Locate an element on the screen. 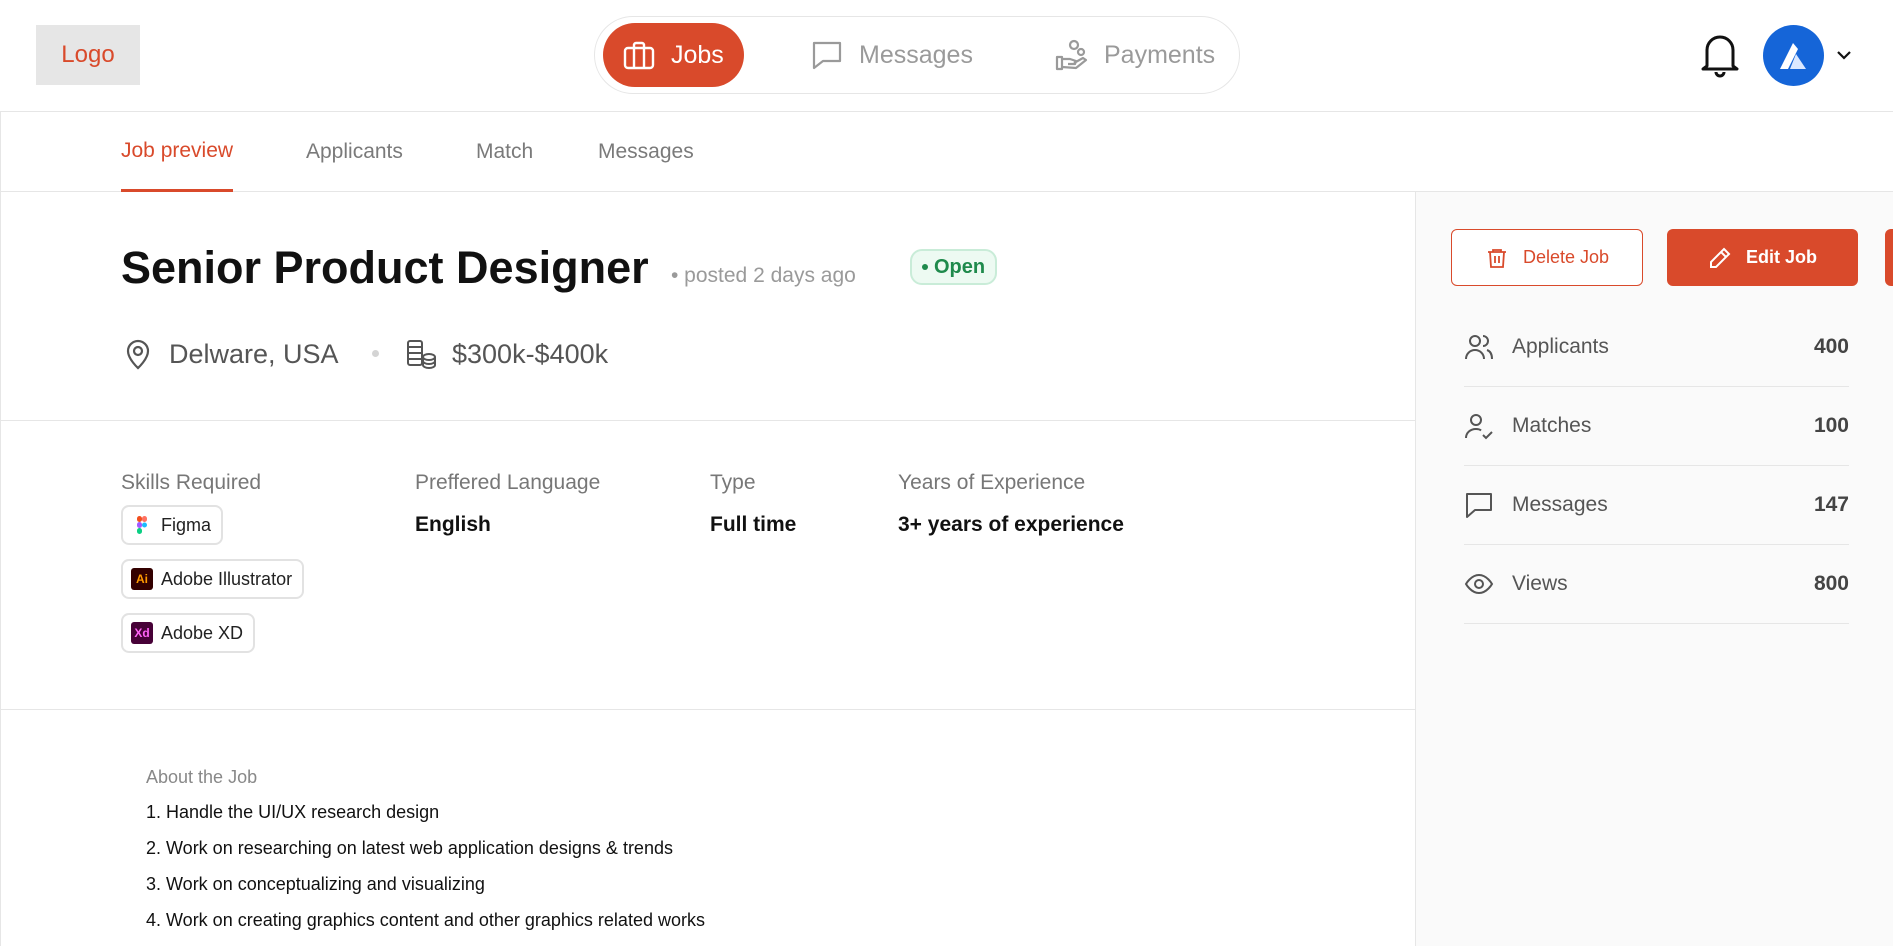 This screenshot has height=946, width=1893. stat-label: Matches is located at coordinates (1552, 425).